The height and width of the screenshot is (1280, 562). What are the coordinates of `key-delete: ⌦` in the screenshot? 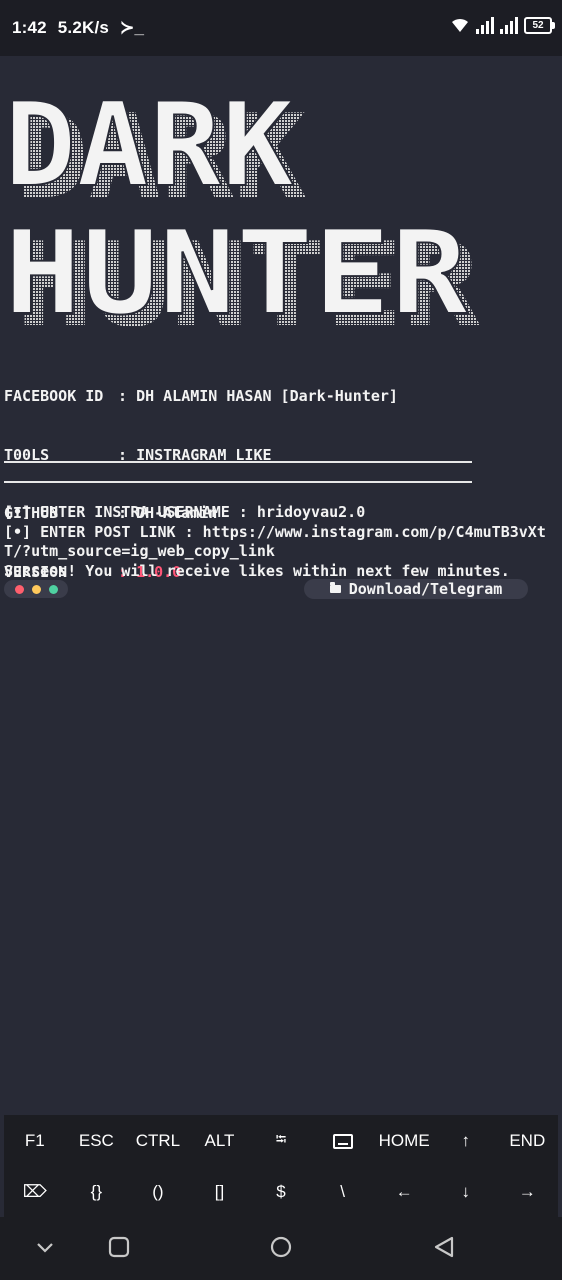 It's located at (35, 1192).